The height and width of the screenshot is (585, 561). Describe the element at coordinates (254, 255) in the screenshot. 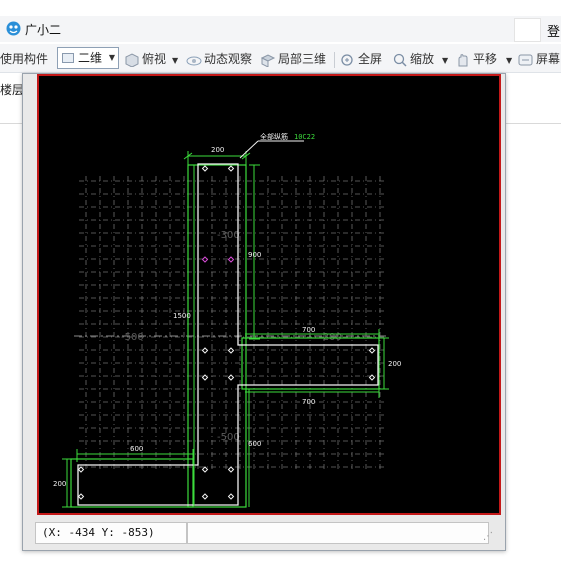

I see `dimension-900: 900` at that location.